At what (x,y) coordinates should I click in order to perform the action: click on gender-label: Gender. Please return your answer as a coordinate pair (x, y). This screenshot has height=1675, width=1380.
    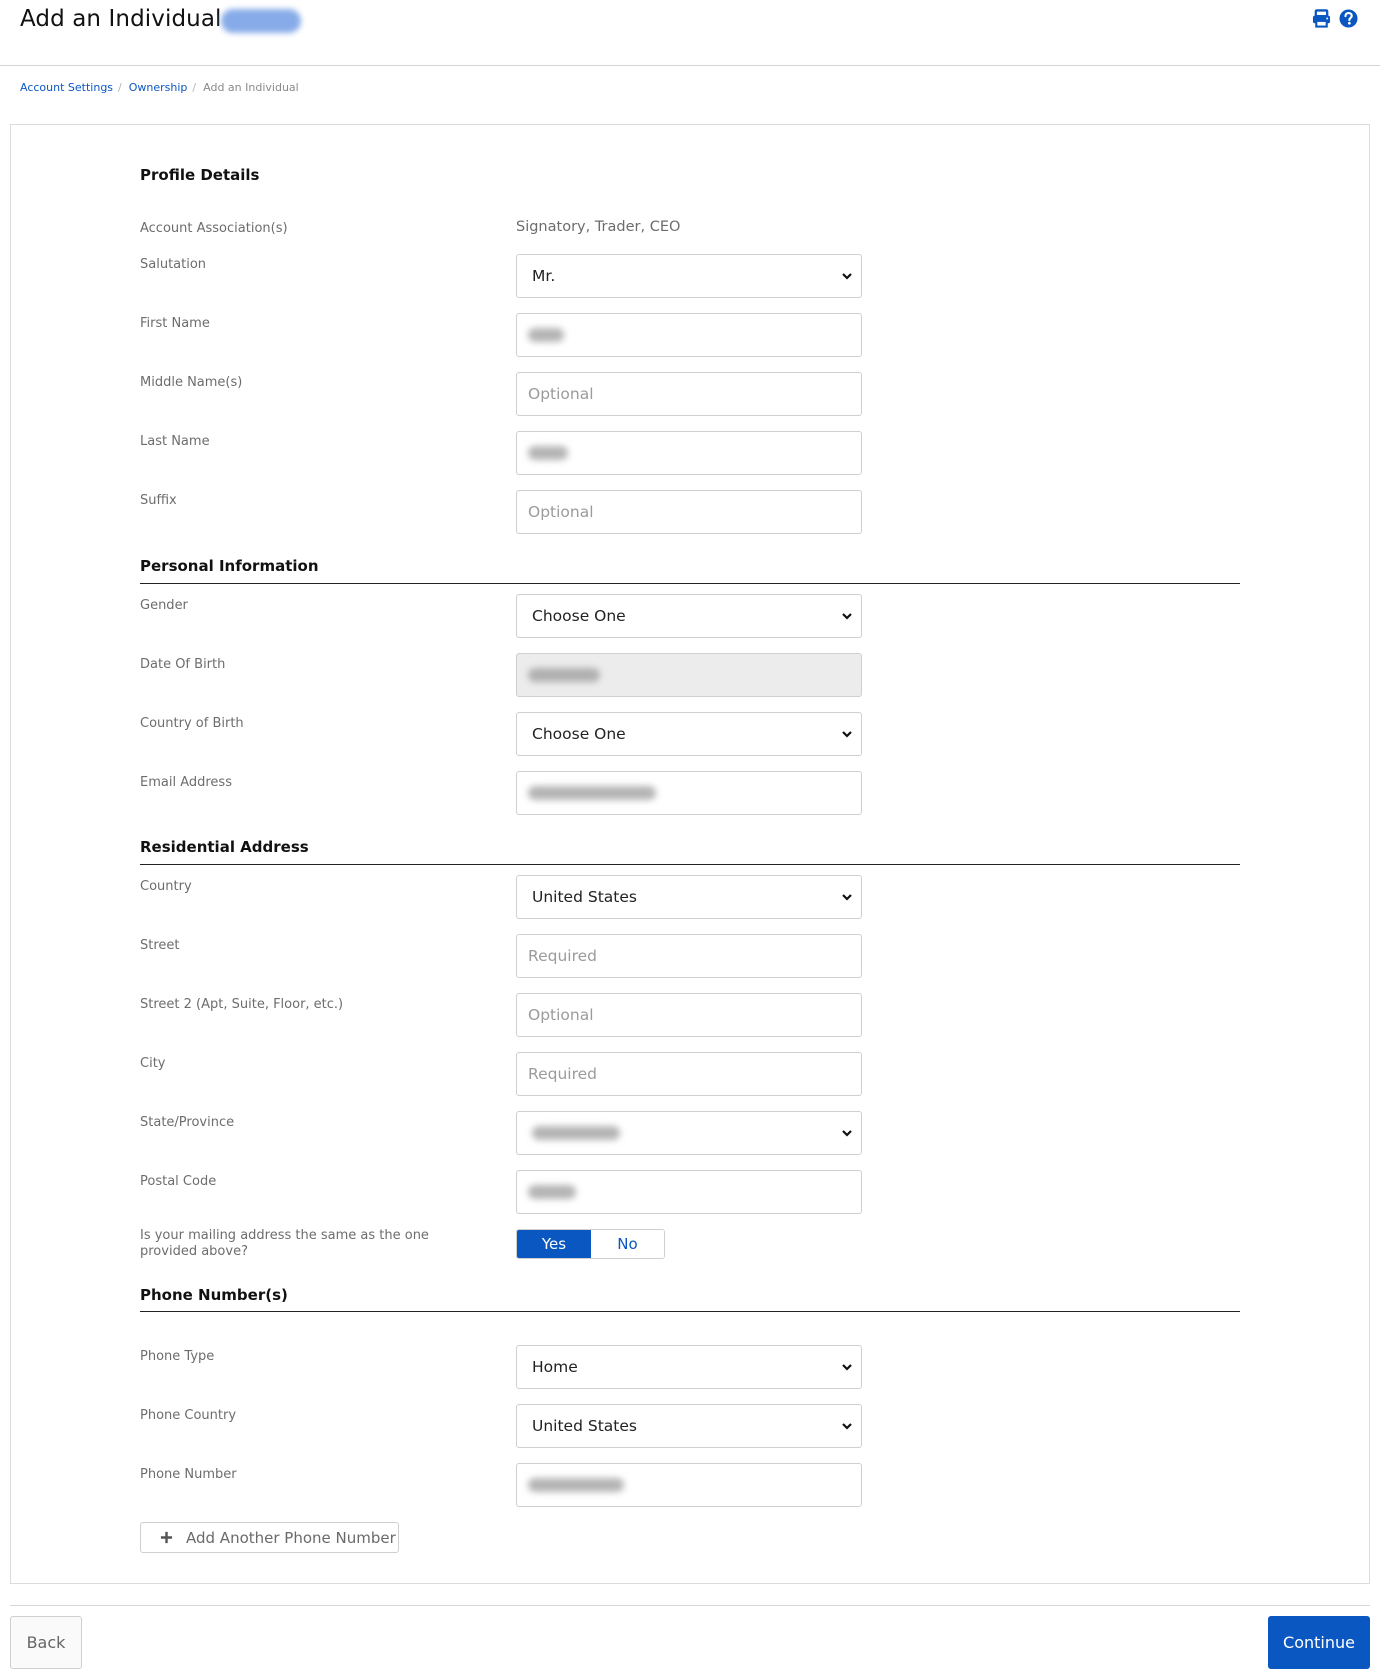
    Looking at the image, I should click on (164, 605).